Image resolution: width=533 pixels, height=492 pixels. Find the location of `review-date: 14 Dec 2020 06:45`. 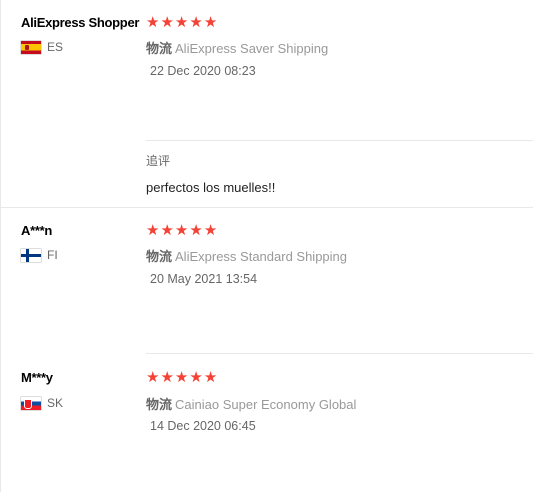

review-date: 14 Dec 2020 06:45 is located at coordinates (203, 426).